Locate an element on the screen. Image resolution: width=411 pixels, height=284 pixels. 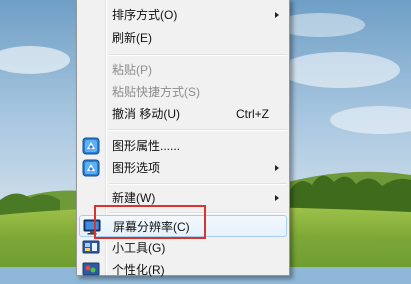
menu-item-paste-shortcut: 粘贴快捷方式(S) is located at coordinates (183, 92).